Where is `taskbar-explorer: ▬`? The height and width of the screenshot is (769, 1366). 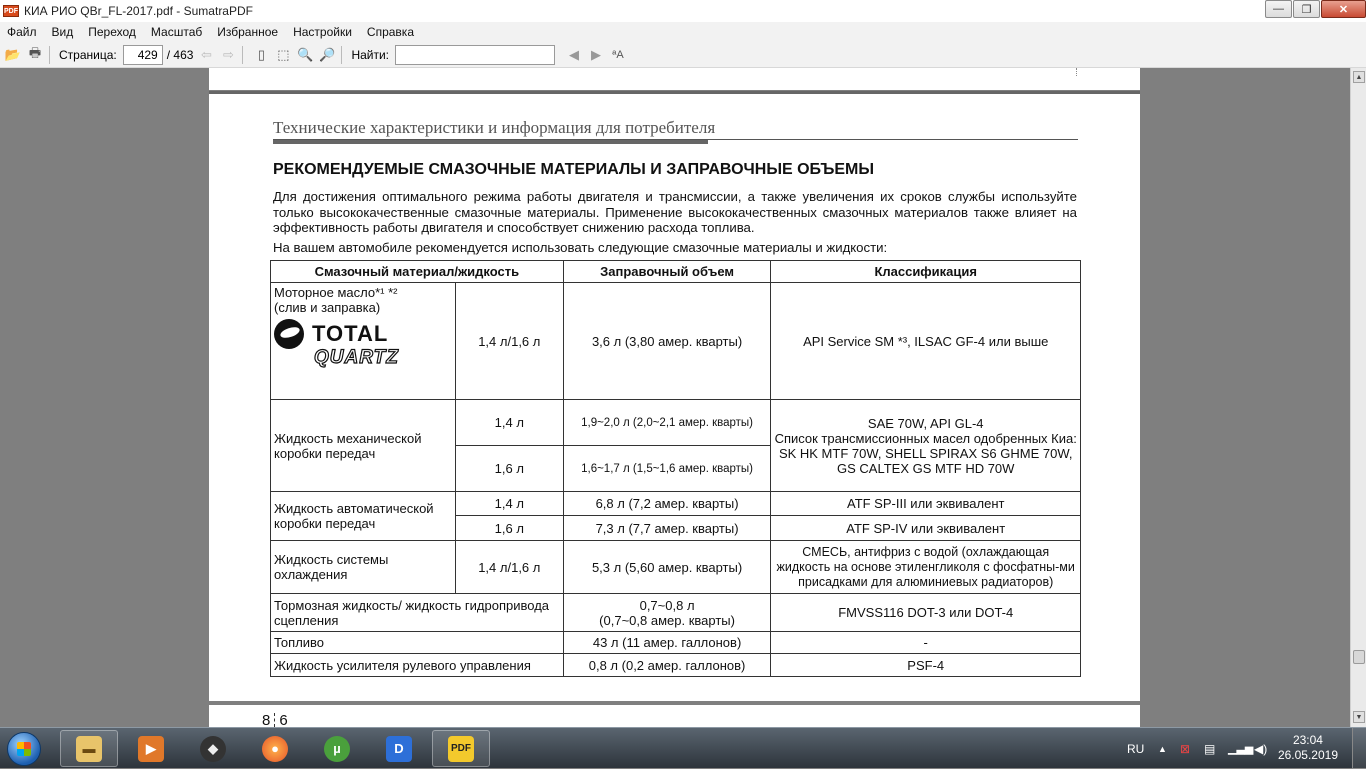
taskbar-explorer: ▬ is located at coordinates (89, 748).